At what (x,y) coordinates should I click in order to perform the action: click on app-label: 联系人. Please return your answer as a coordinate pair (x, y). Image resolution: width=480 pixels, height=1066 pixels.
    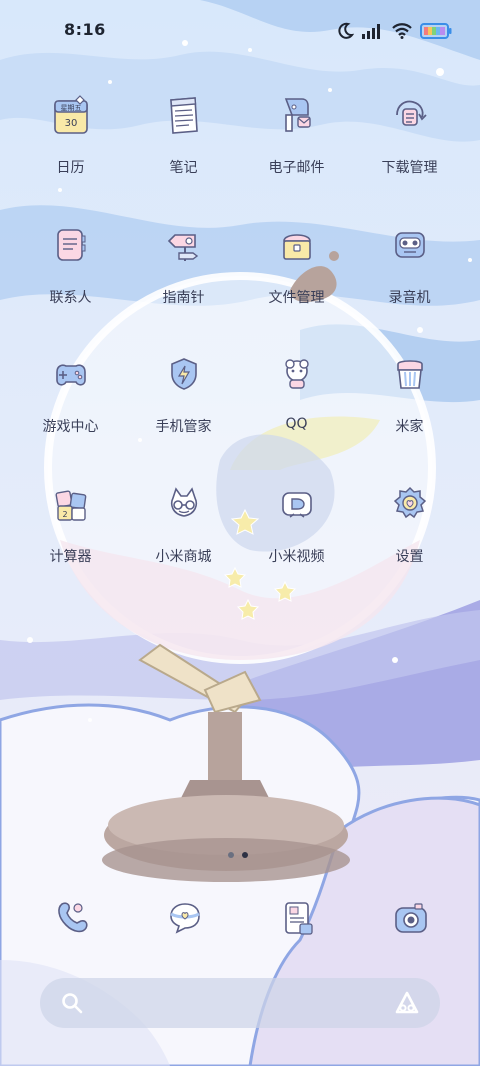
    Looking at the image, I should click on (70, 298).